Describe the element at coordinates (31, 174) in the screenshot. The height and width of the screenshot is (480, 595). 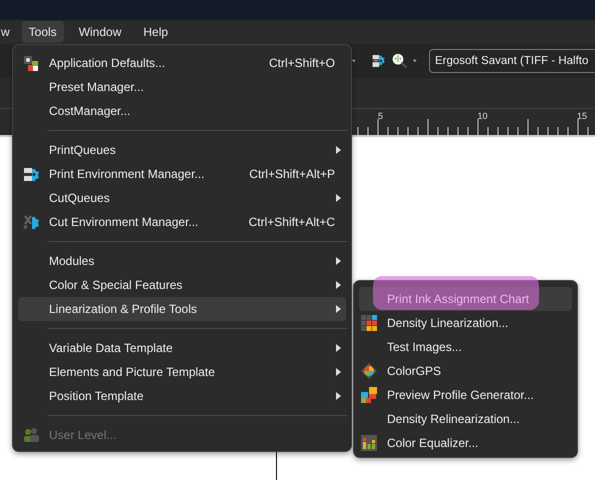
I see `printer-gear-icon` at that location.